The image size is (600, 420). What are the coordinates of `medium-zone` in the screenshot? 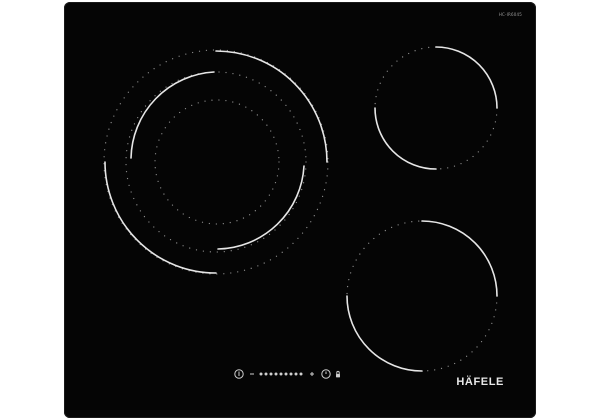 It's located at (422, 296).